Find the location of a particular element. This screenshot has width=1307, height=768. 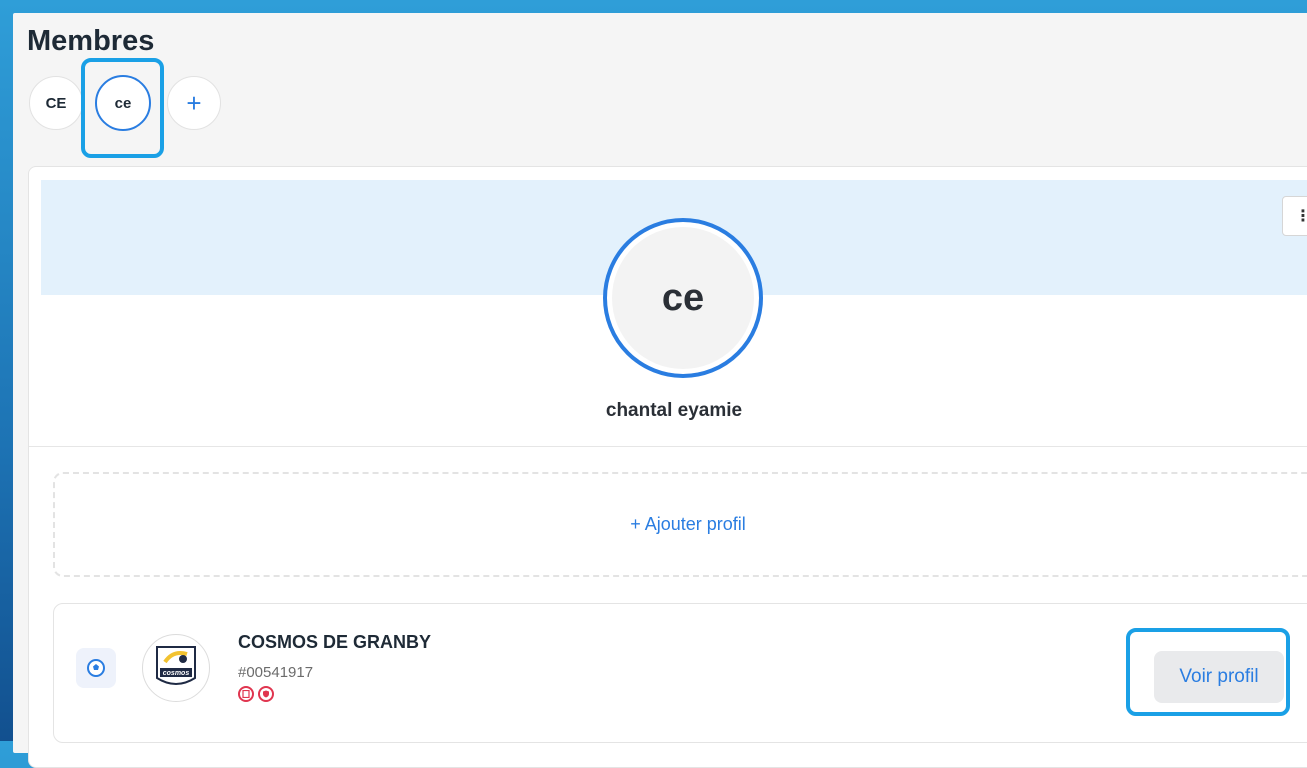

view-profile-highlight is located at coordinates (1208, 672).